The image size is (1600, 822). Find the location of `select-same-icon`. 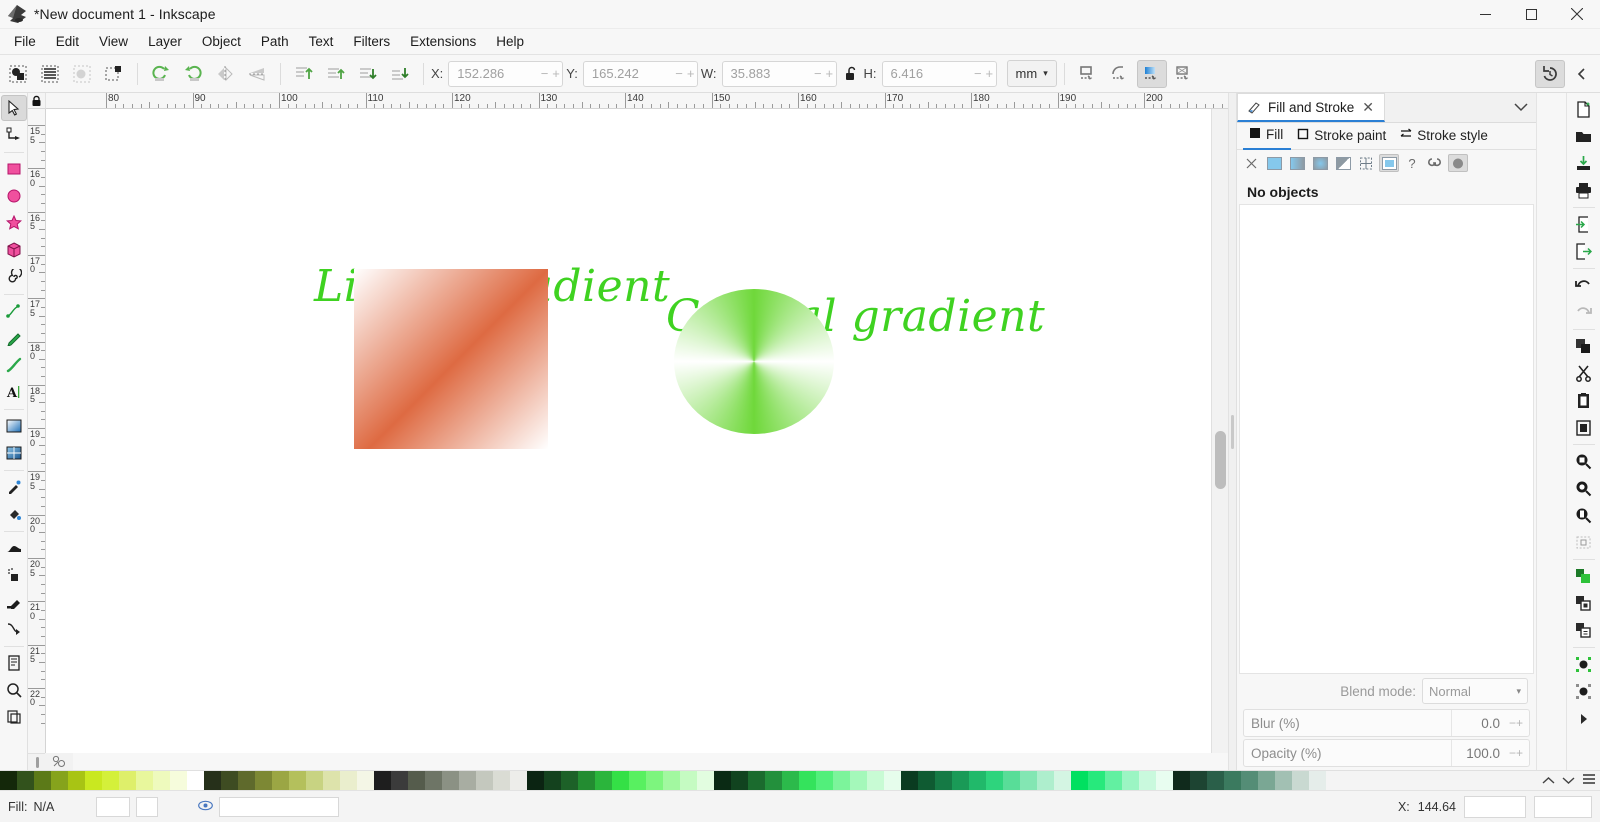

select-same-icon is located at coordinates (114, 74).